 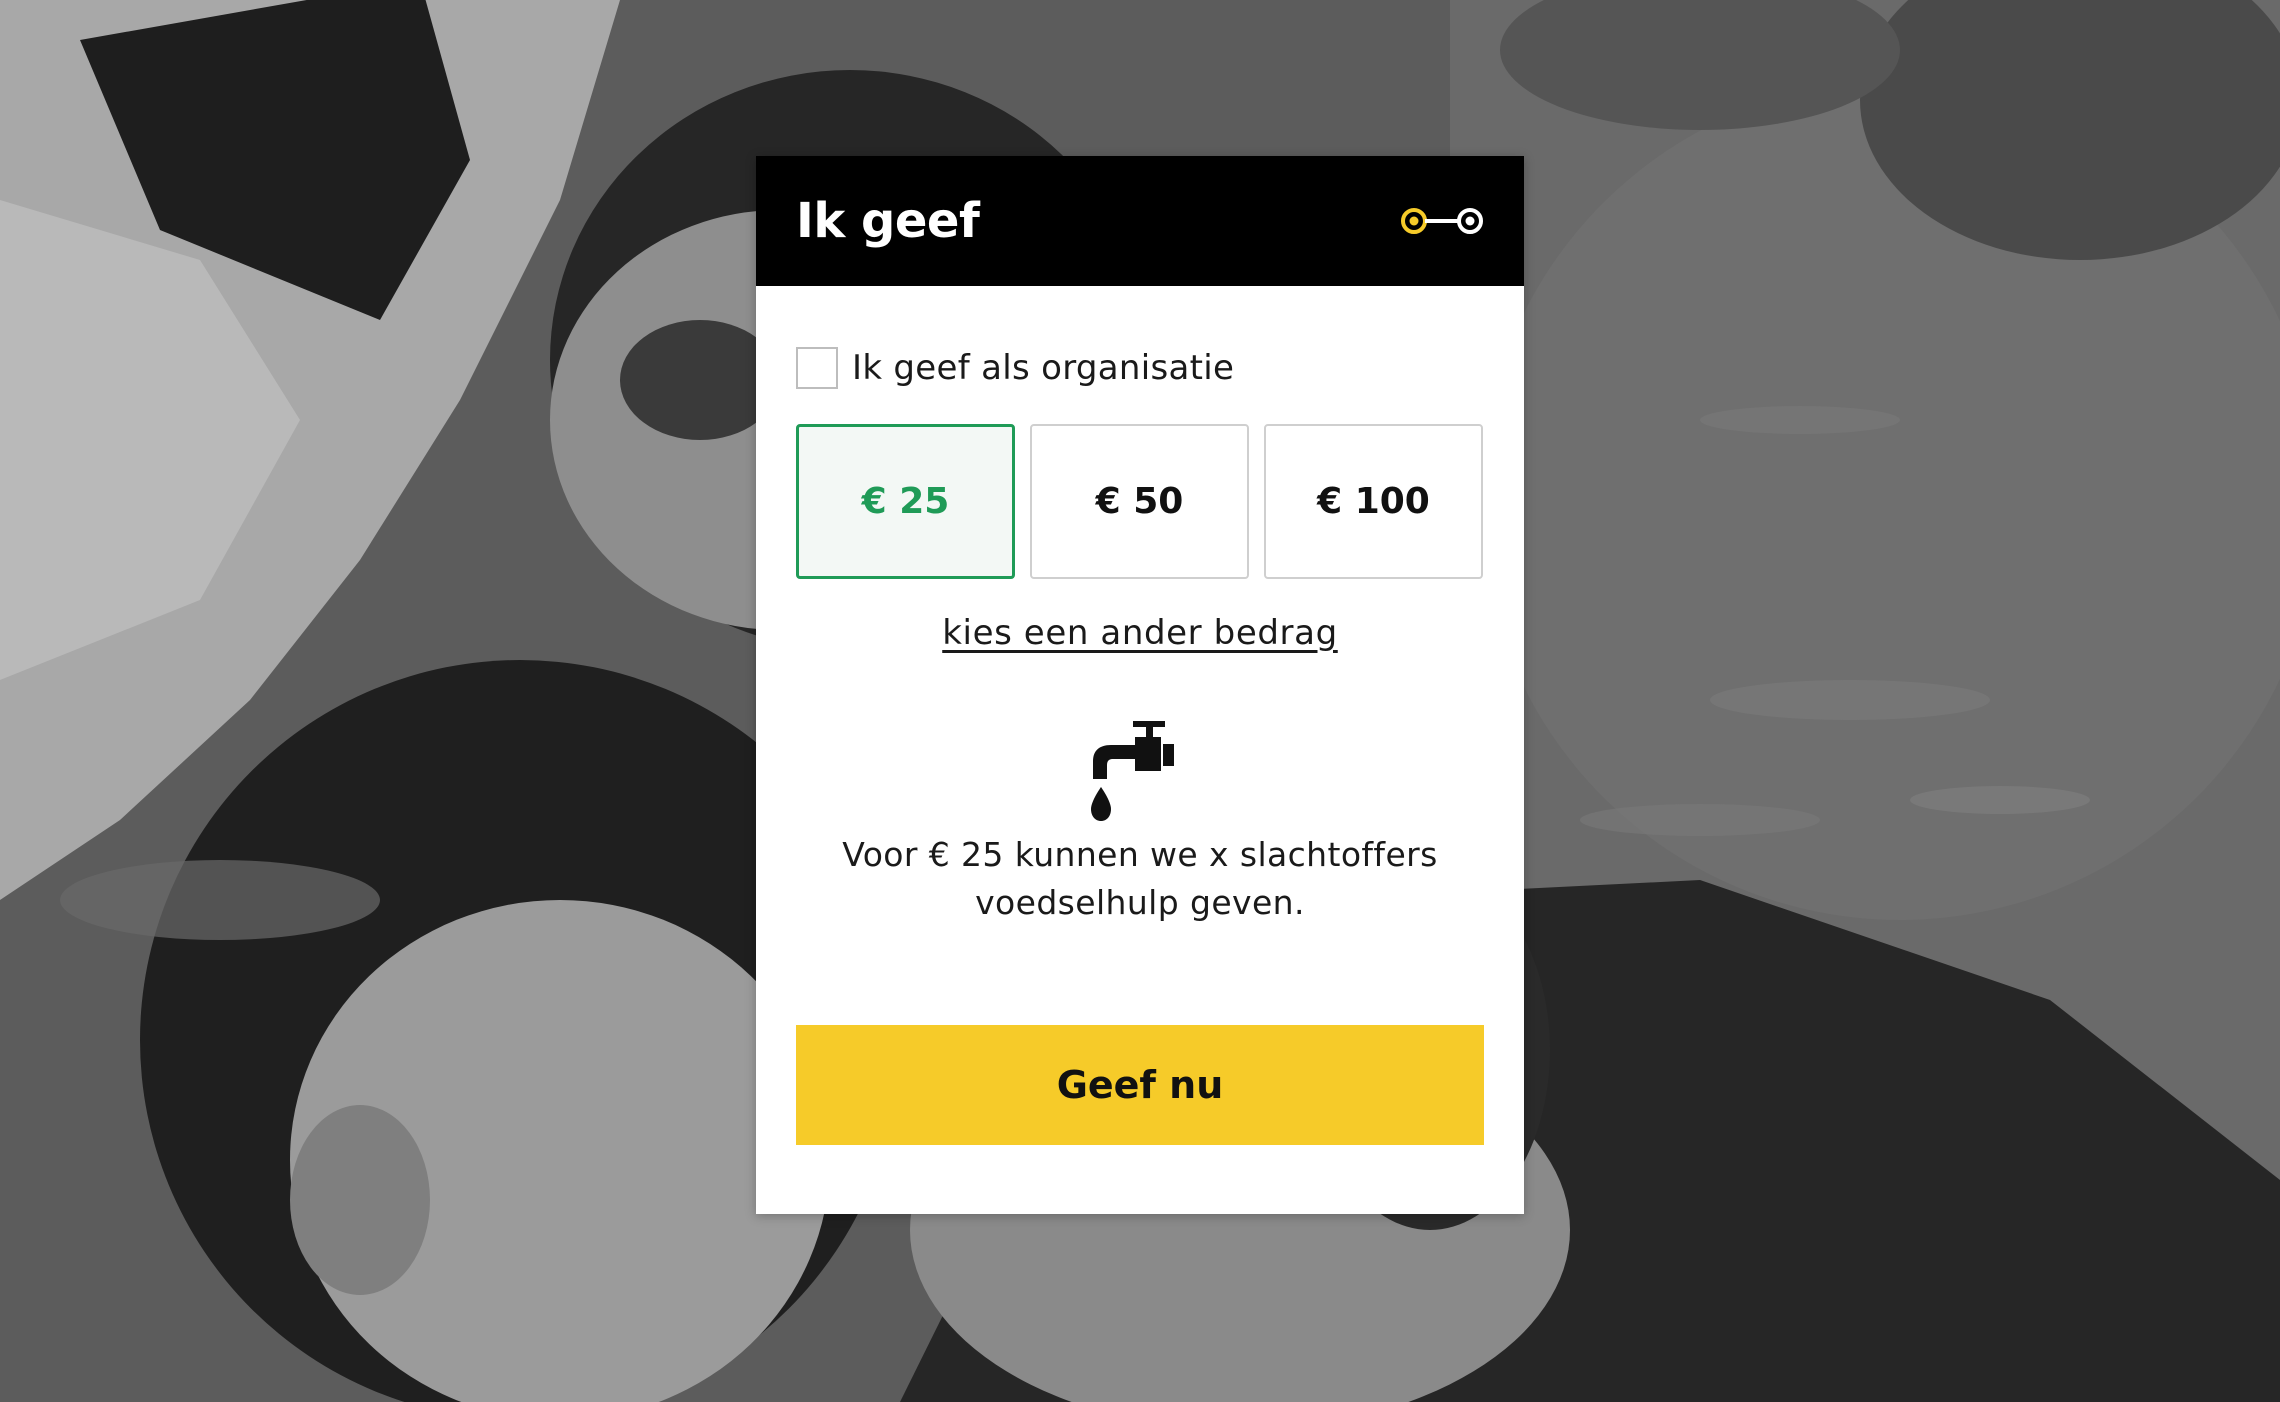 I want to click on organisation-row: Ik geef als organisatie, so click(x=1140, y=368).